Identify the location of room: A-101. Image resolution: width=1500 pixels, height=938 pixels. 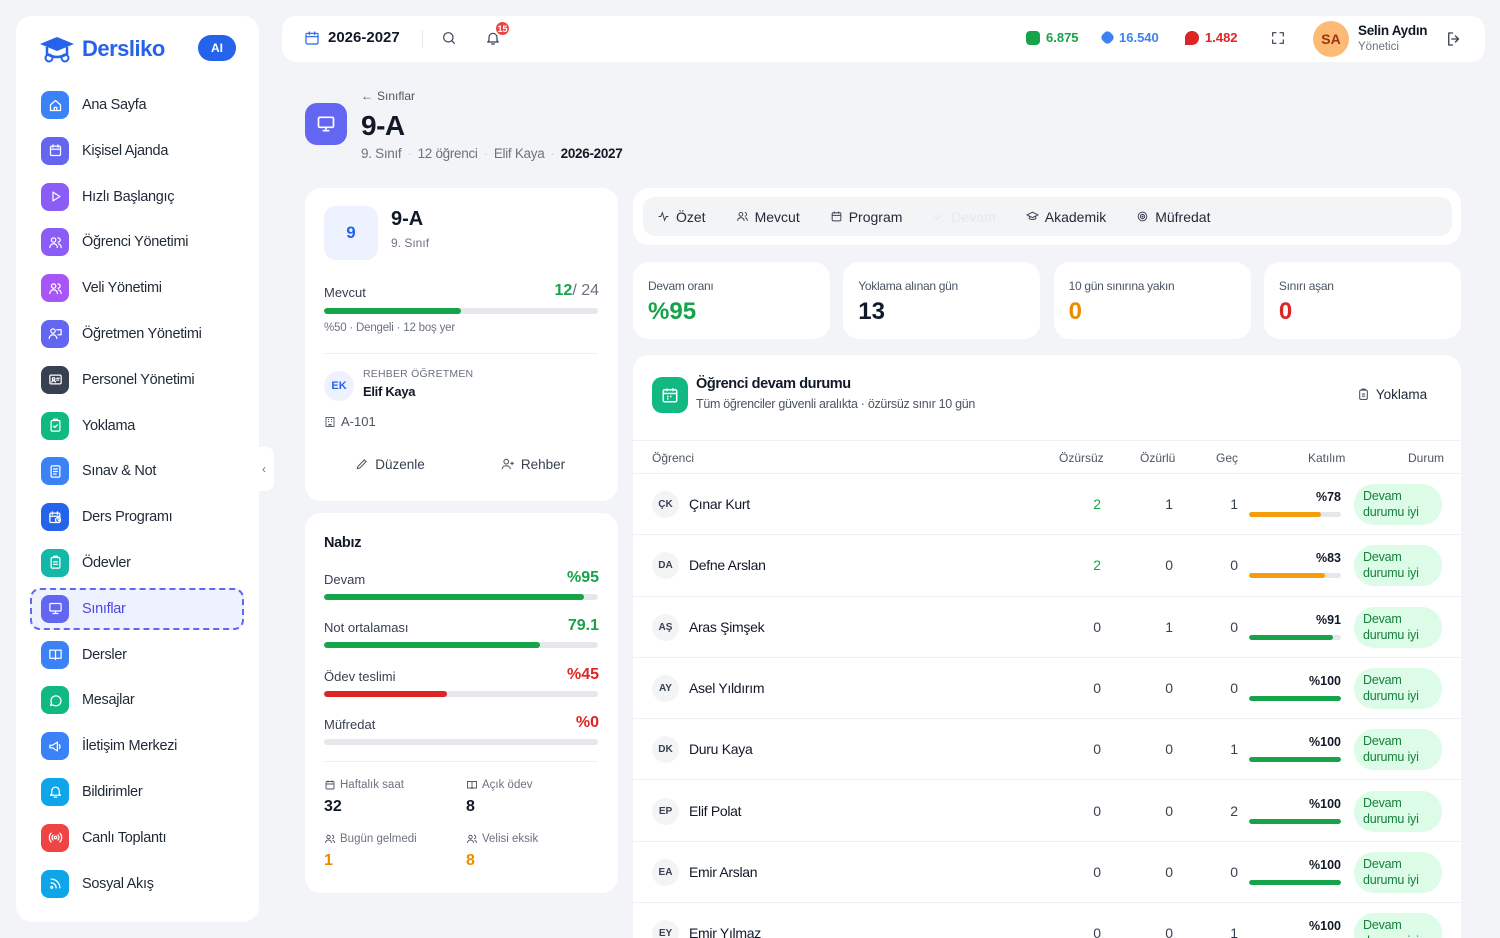
(350, 421).